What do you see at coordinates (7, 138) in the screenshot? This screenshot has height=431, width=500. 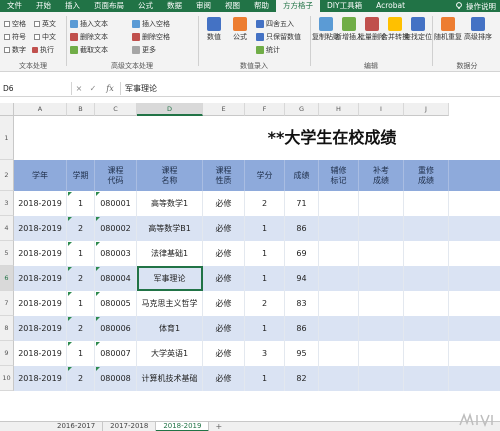 I see `row-header: 1` at bounding box center [7, 138].